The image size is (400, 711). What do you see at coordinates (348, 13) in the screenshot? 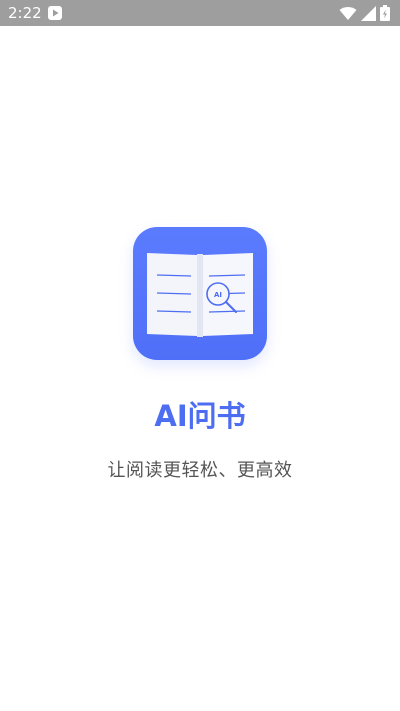
I see `wifi-icon` at bounding box center [348, 13].